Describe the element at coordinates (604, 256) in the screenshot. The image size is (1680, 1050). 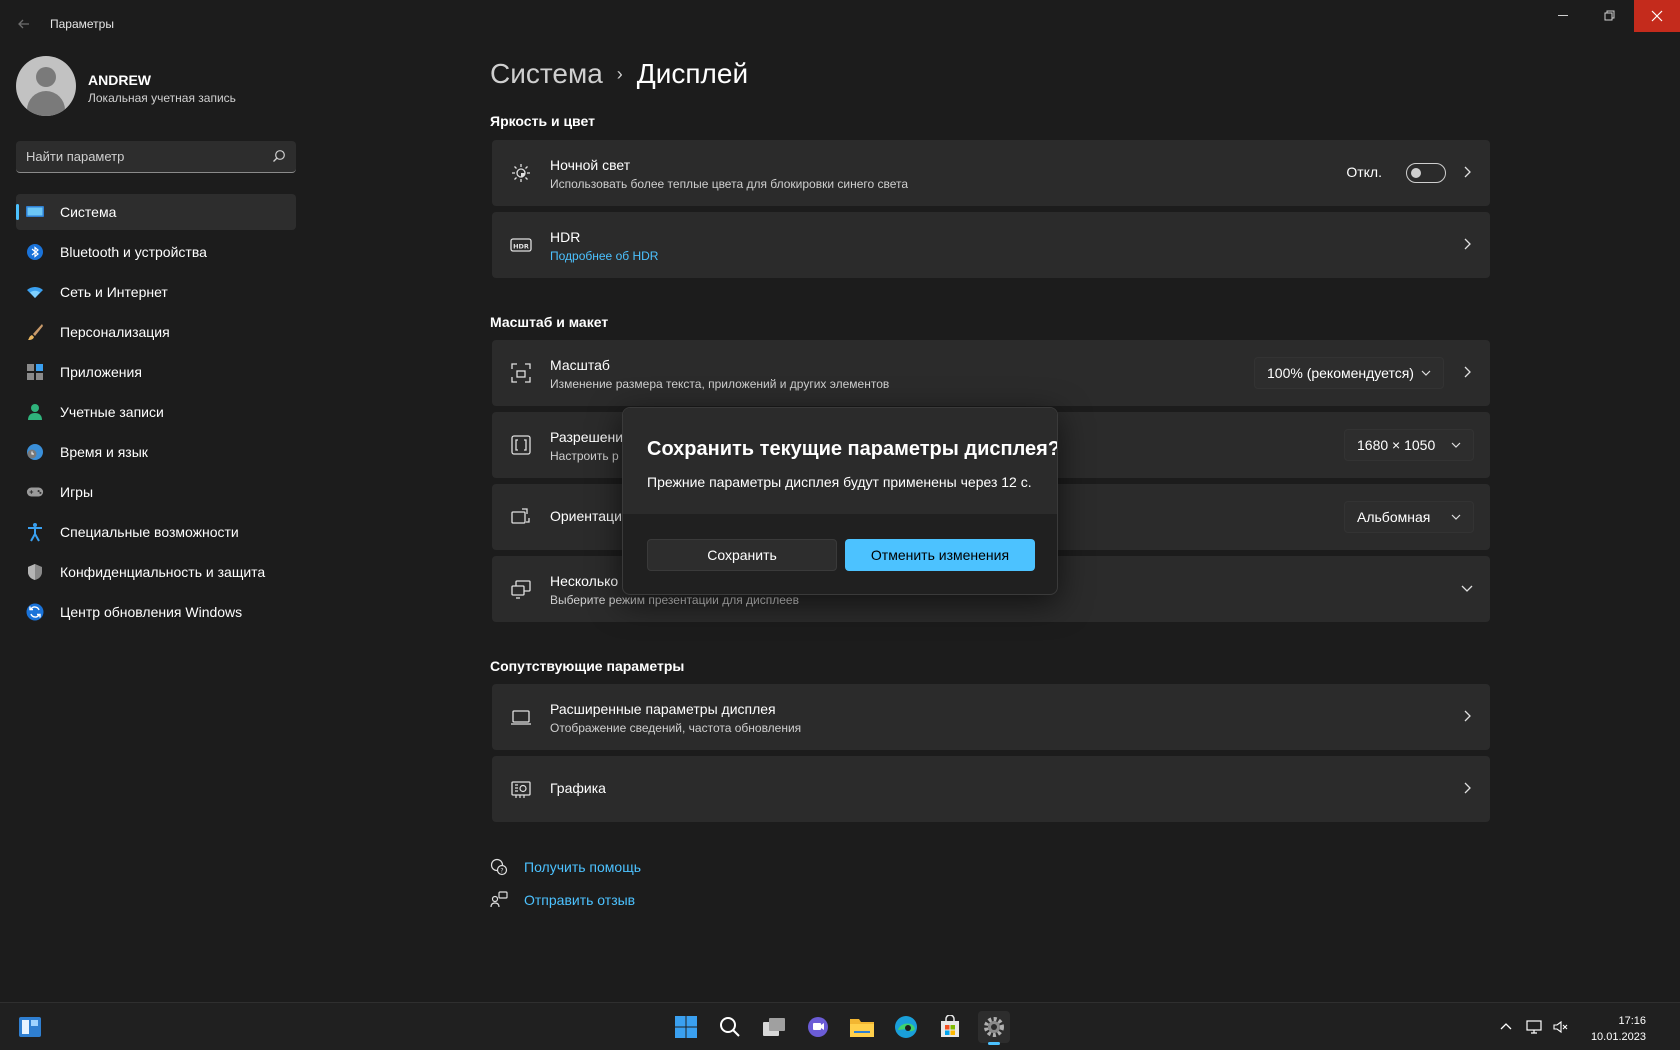
I see `hdr-learn-more-link: Подробнее об HDR` at that location.